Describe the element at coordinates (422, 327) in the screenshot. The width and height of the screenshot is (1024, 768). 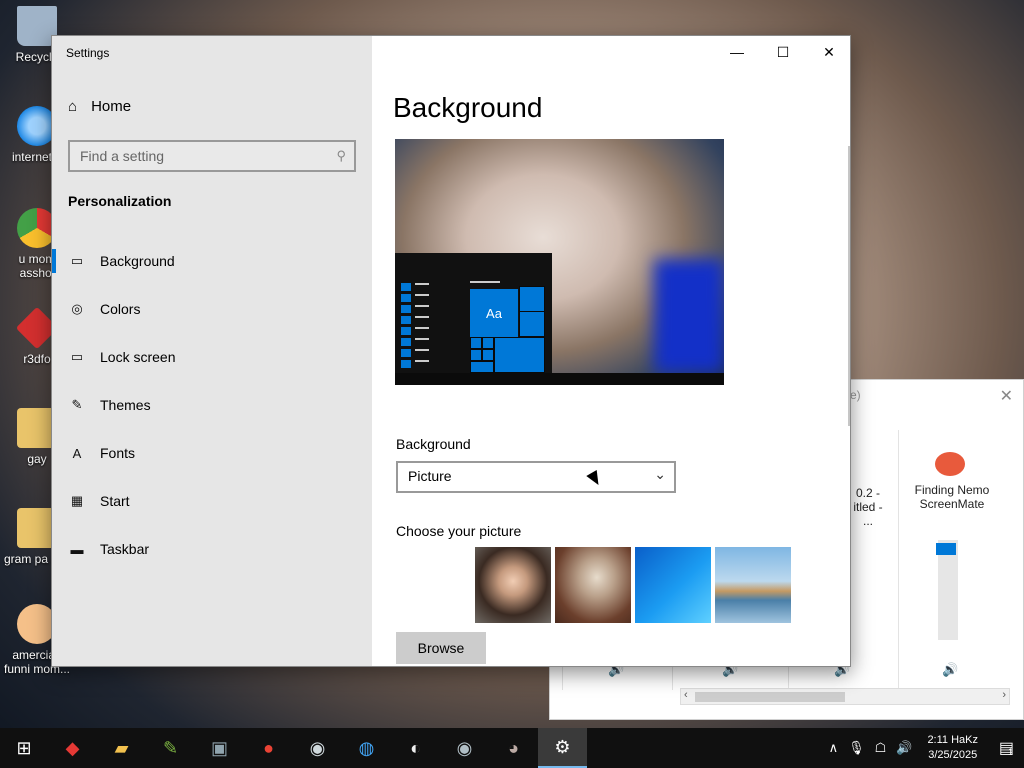
I see `preview-menu-lines` at that location.